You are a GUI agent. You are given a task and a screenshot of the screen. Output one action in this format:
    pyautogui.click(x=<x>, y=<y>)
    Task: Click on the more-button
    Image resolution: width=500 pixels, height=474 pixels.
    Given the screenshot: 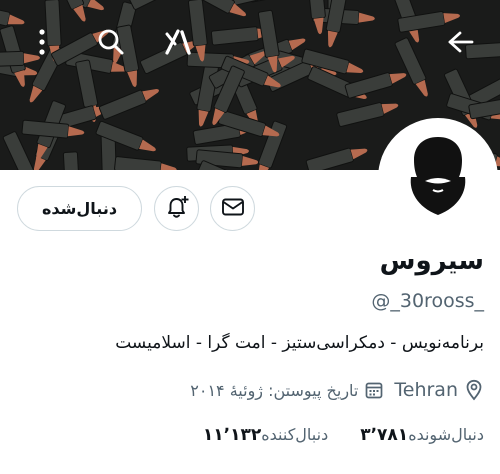 What is the action you would take?
    pyautogui.click(x=42, y=42)
    